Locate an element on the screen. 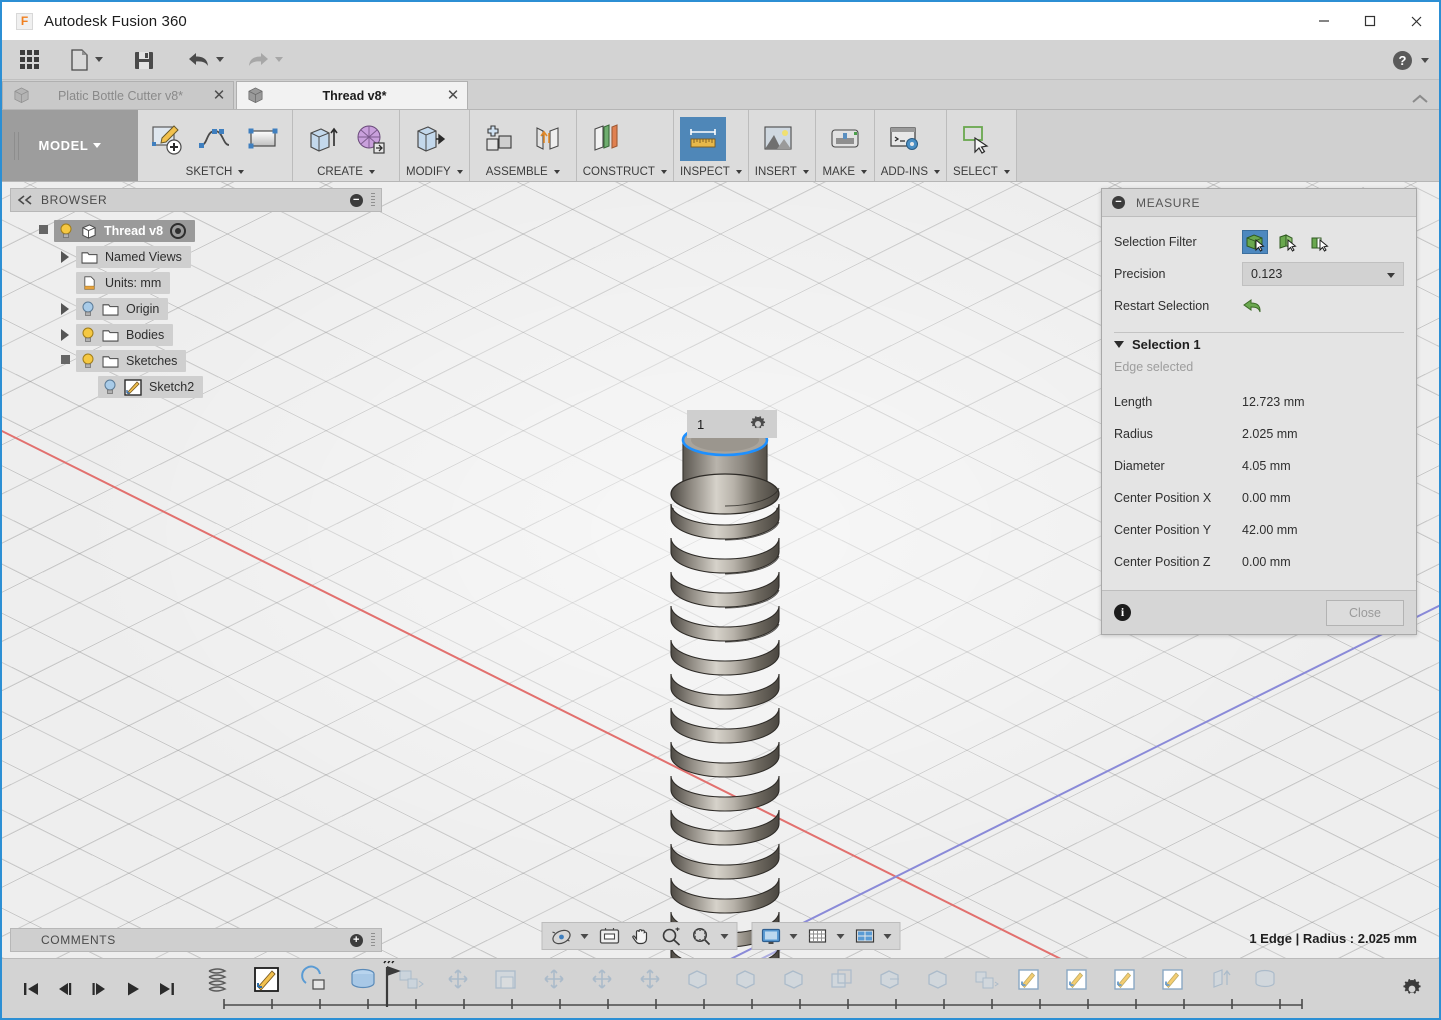 This screenshot has height=1020, width=1441. timeline-features-strip is located at coordinates (767, 986).